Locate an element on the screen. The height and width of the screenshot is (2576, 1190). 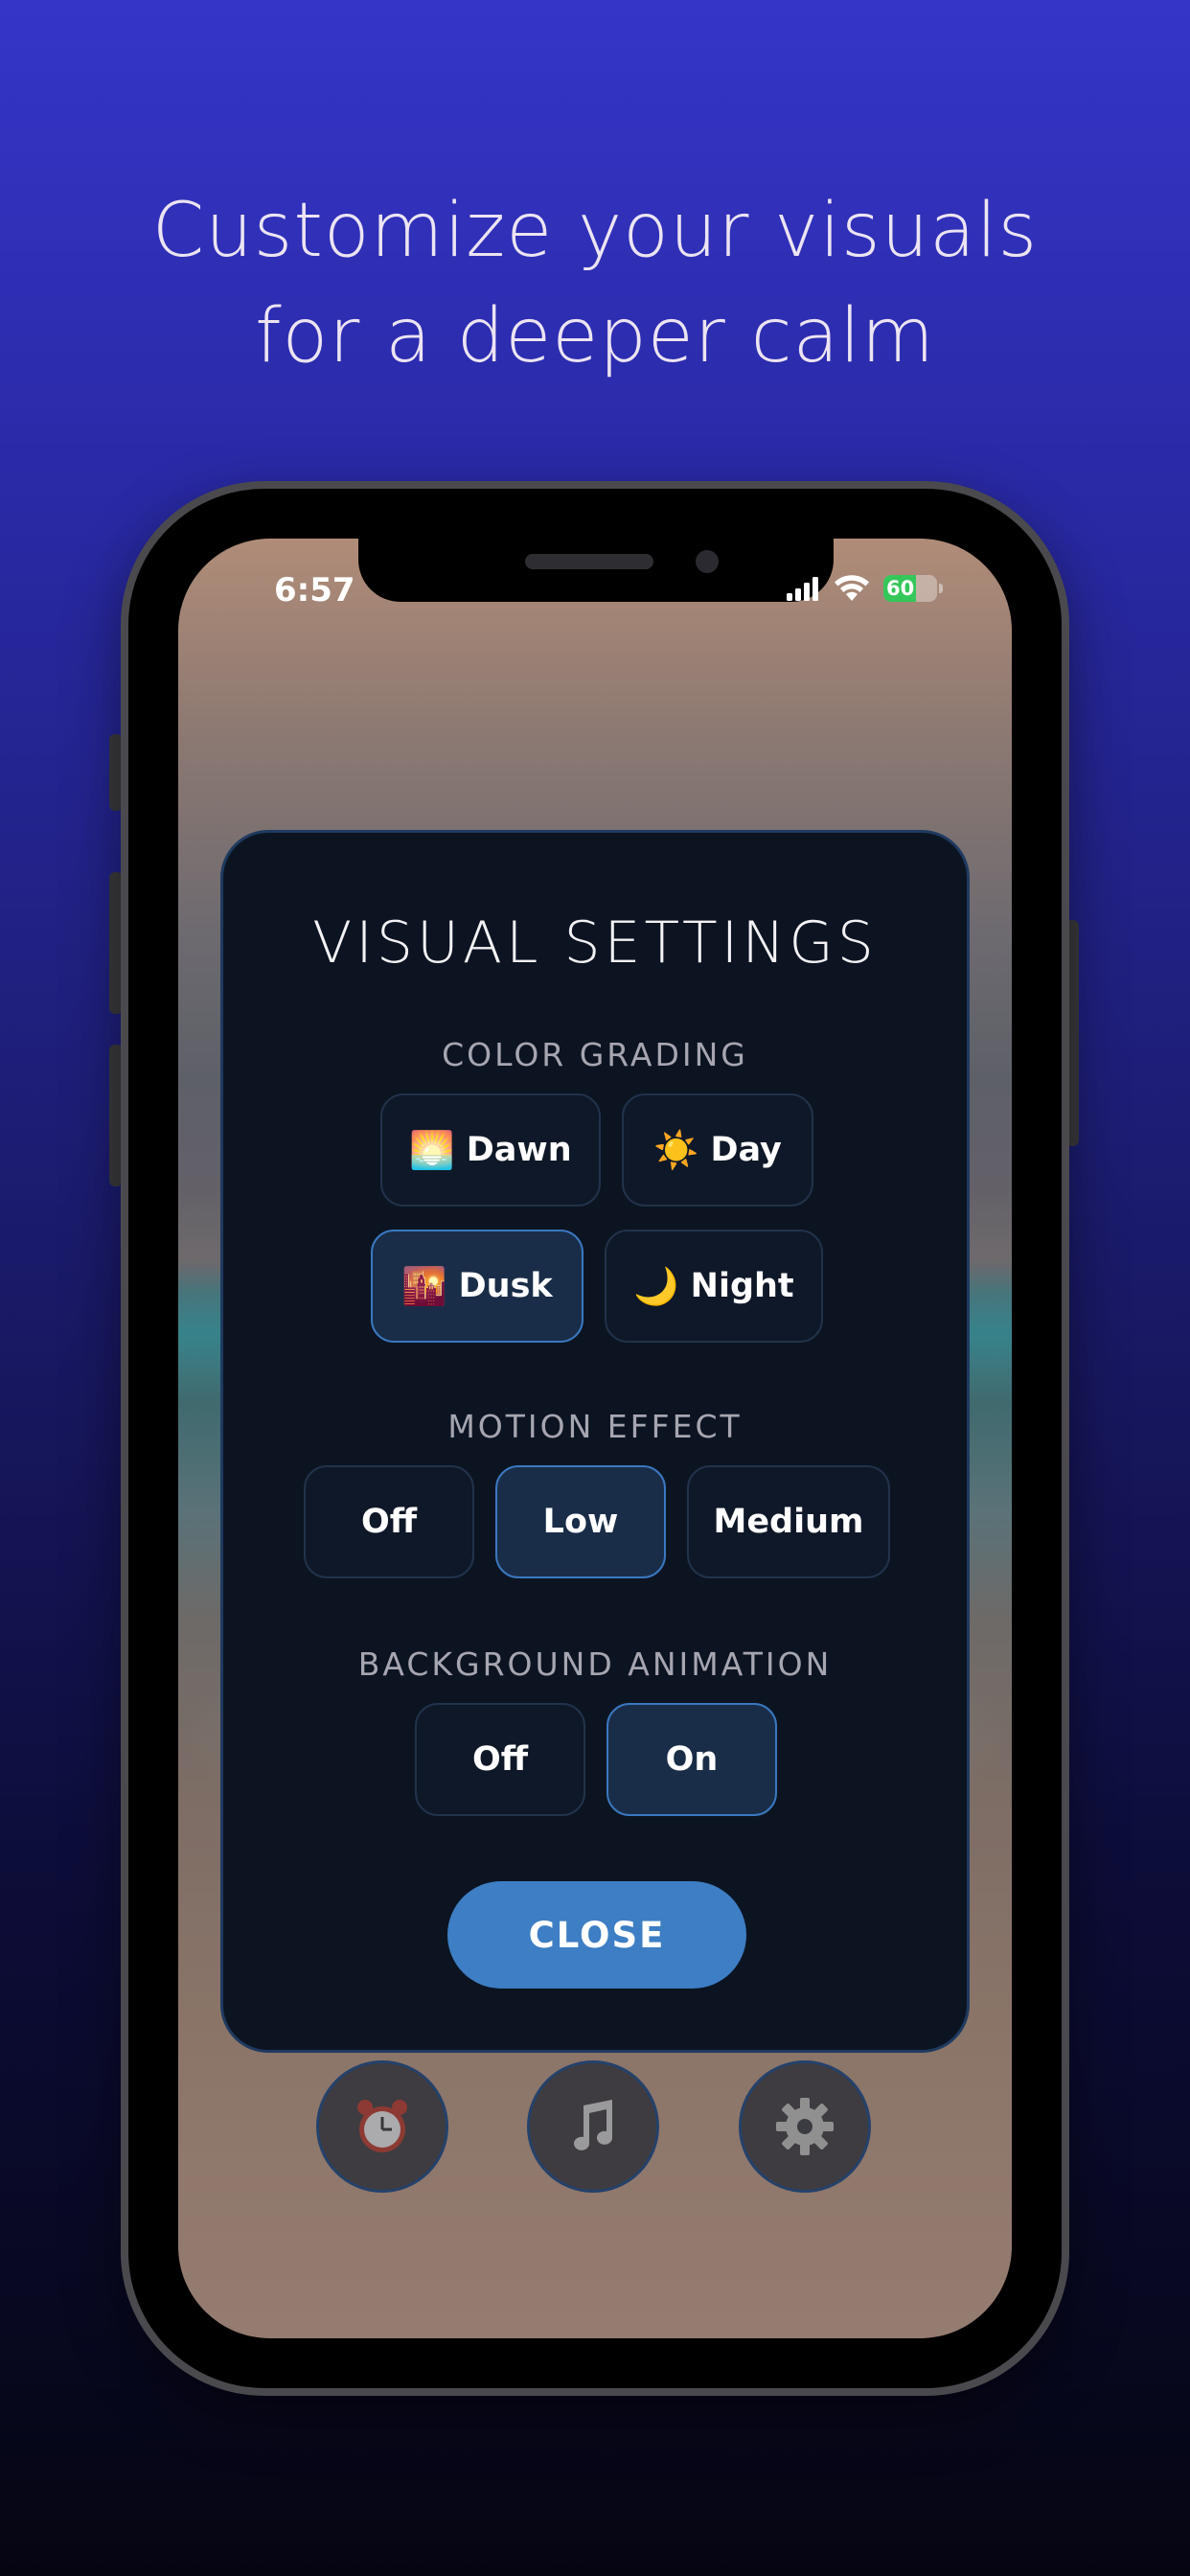
option-label: Low is located at coordinates (580, 1522).